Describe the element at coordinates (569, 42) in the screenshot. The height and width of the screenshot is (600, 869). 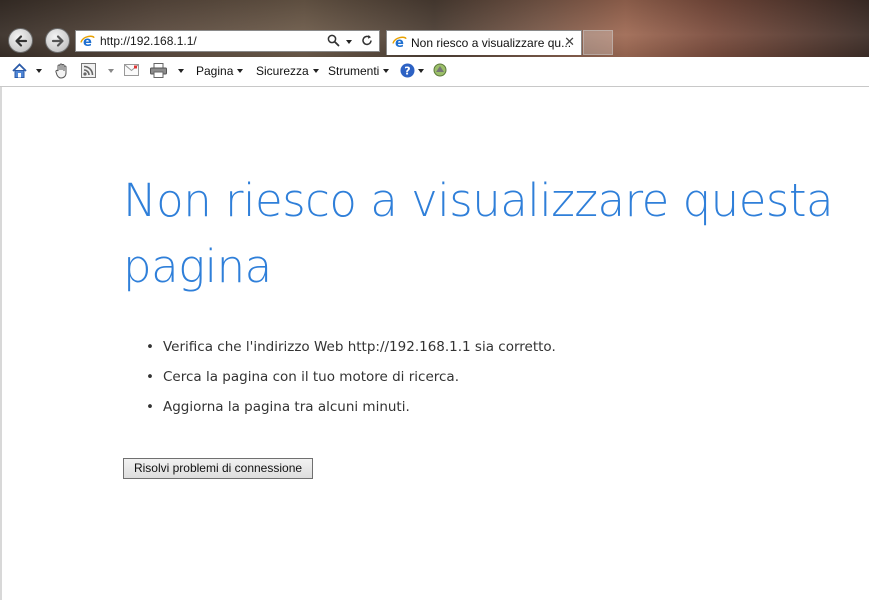
I see `close-icon: ✕` at that location.